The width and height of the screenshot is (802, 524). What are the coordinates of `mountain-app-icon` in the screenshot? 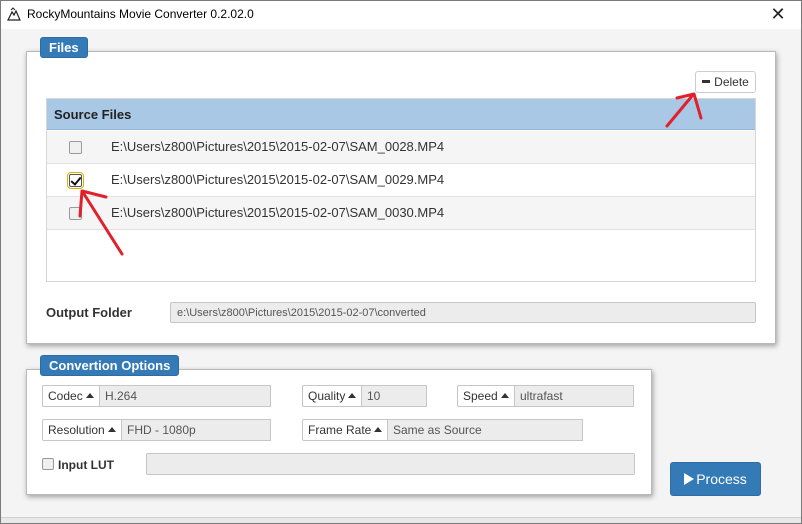 It's located at (14, 14).